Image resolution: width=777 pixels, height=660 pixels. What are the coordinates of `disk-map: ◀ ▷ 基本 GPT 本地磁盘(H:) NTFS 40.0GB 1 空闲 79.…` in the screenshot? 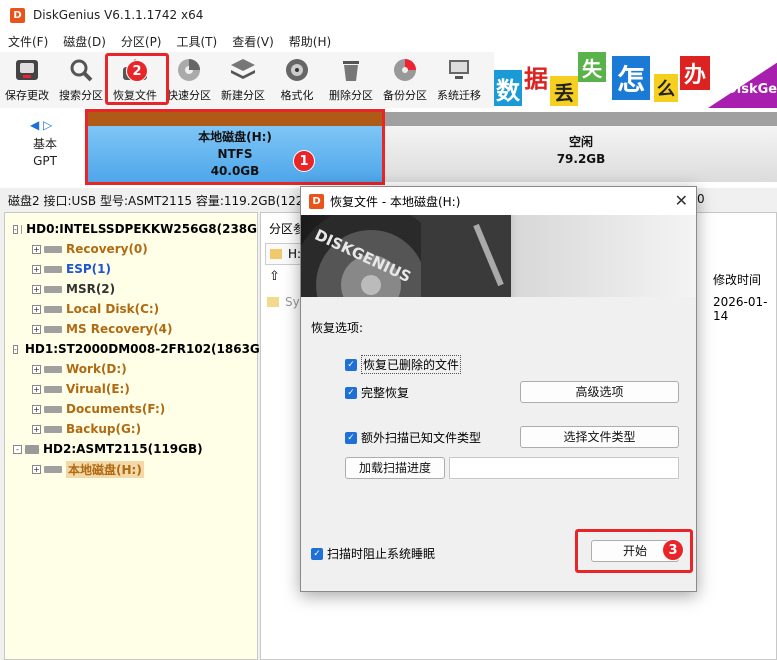 It's located at (388, 148).